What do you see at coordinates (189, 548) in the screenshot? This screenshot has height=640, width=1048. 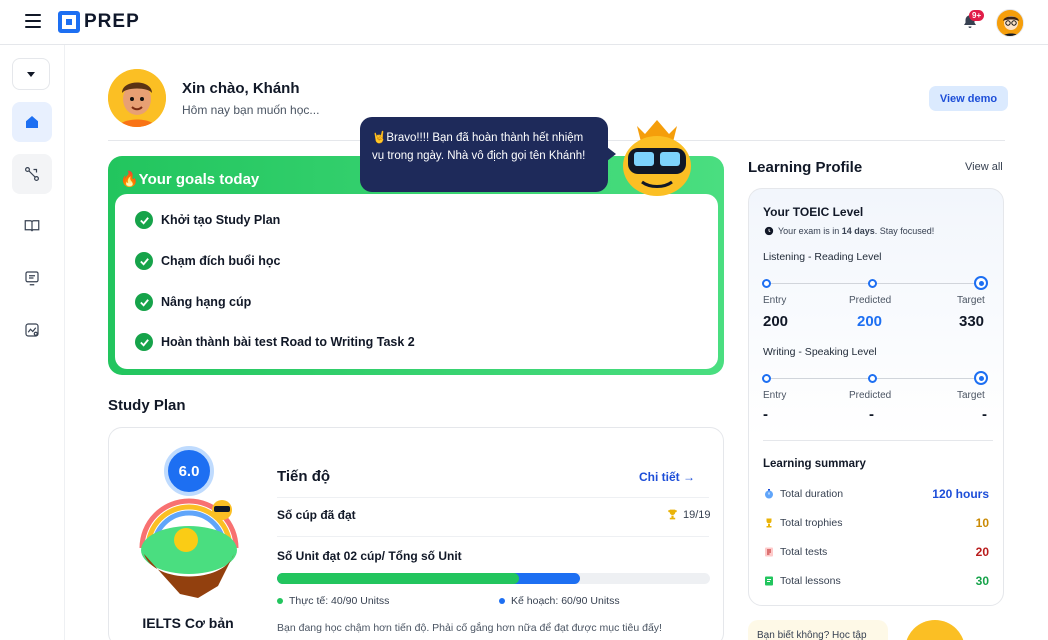 I see `island-illustration-icon` at bounding box center [189, 548].